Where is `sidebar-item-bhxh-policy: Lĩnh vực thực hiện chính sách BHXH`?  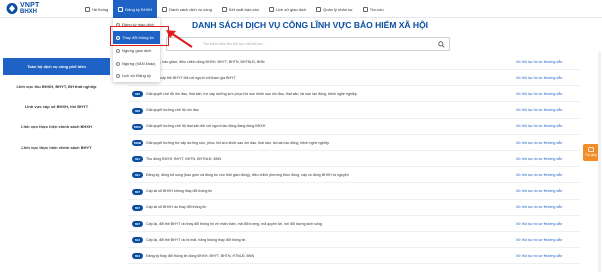 sidebar-item-bhxh-policy: Lĩnh vực thực hiện chính sách BHXH is located at coordinates (56, 126).